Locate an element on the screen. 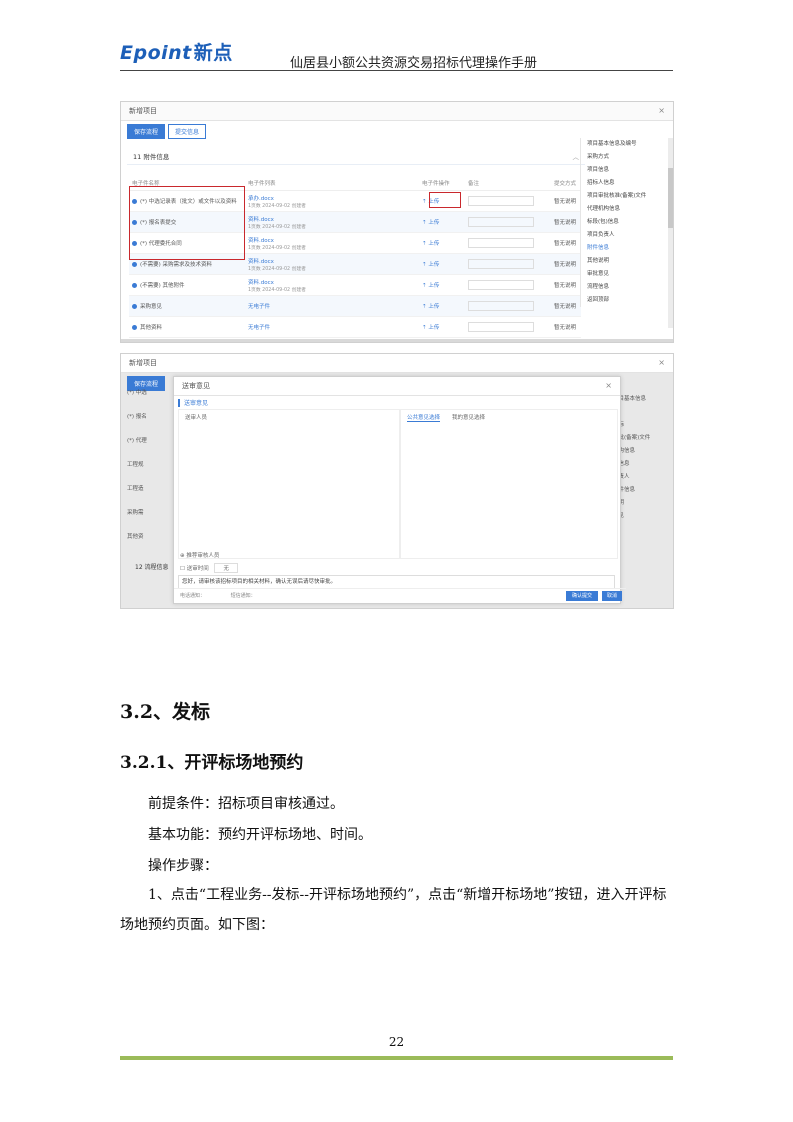 The height and width of the screenshot is (1122, 793). phone-notify: 电话通知： is located at coordinates (193, 596).